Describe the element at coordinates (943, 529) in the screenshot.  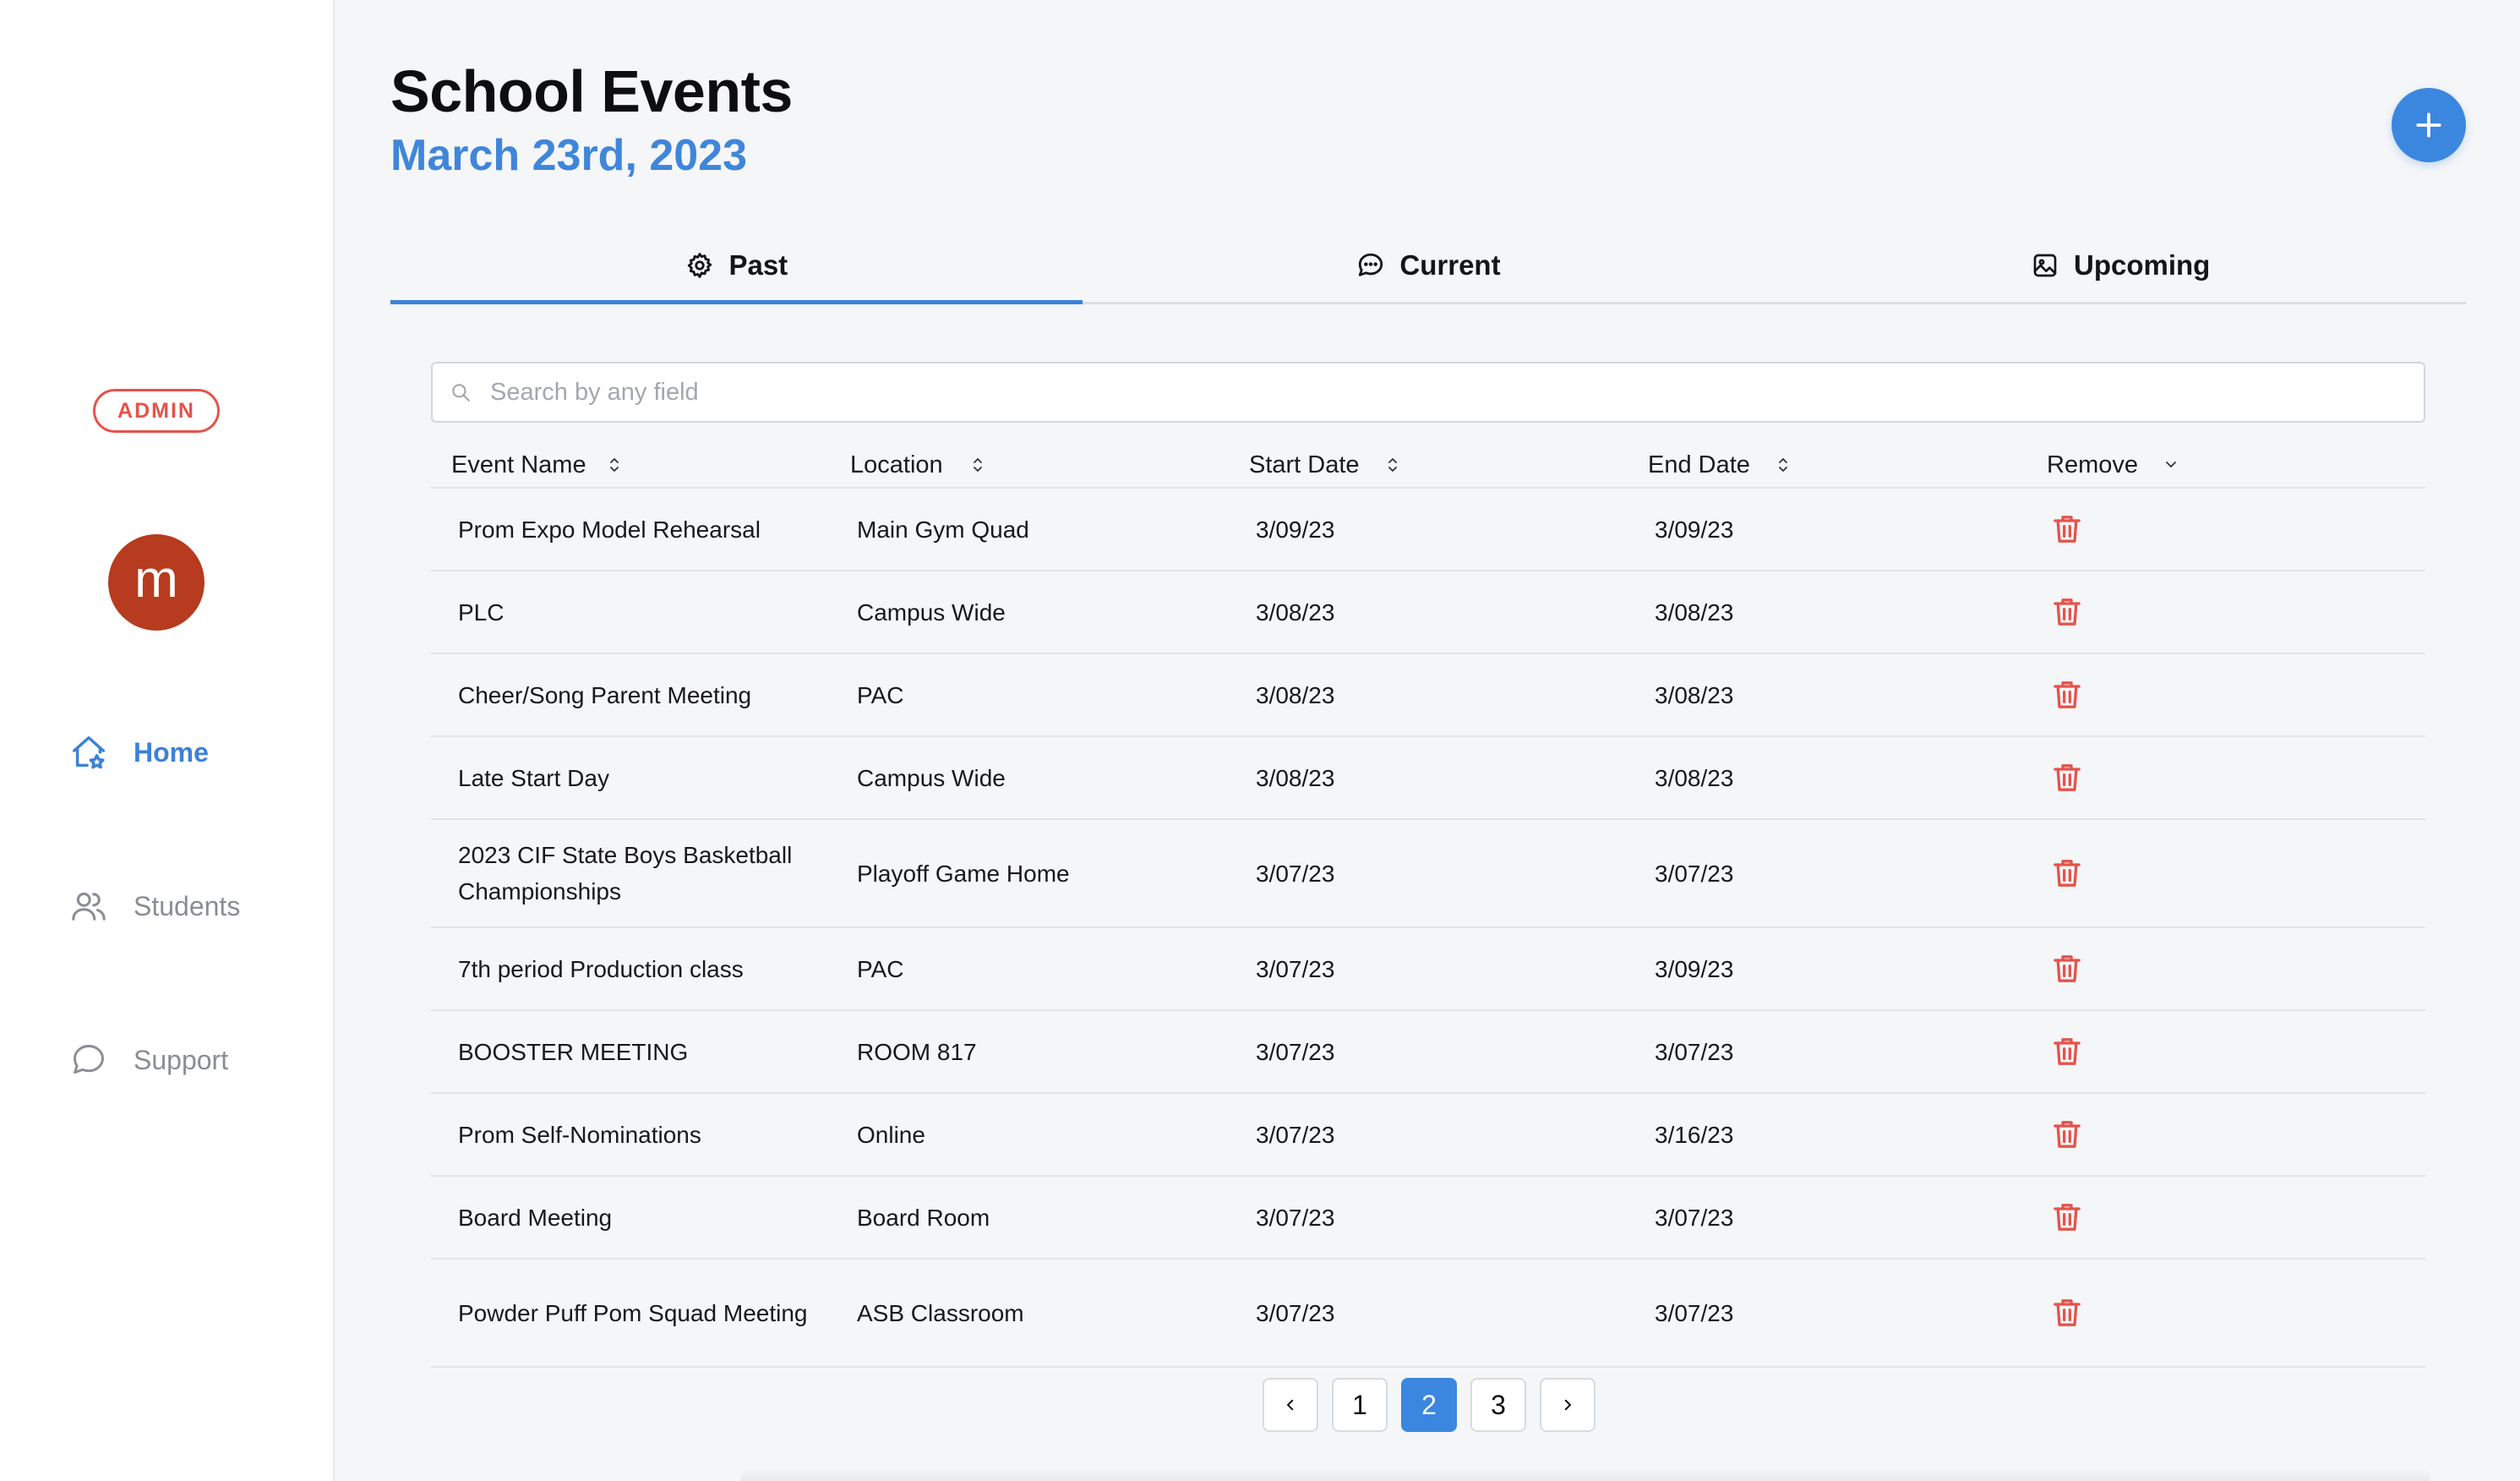
I see `cell-location: Main Gym Quad` at that location.